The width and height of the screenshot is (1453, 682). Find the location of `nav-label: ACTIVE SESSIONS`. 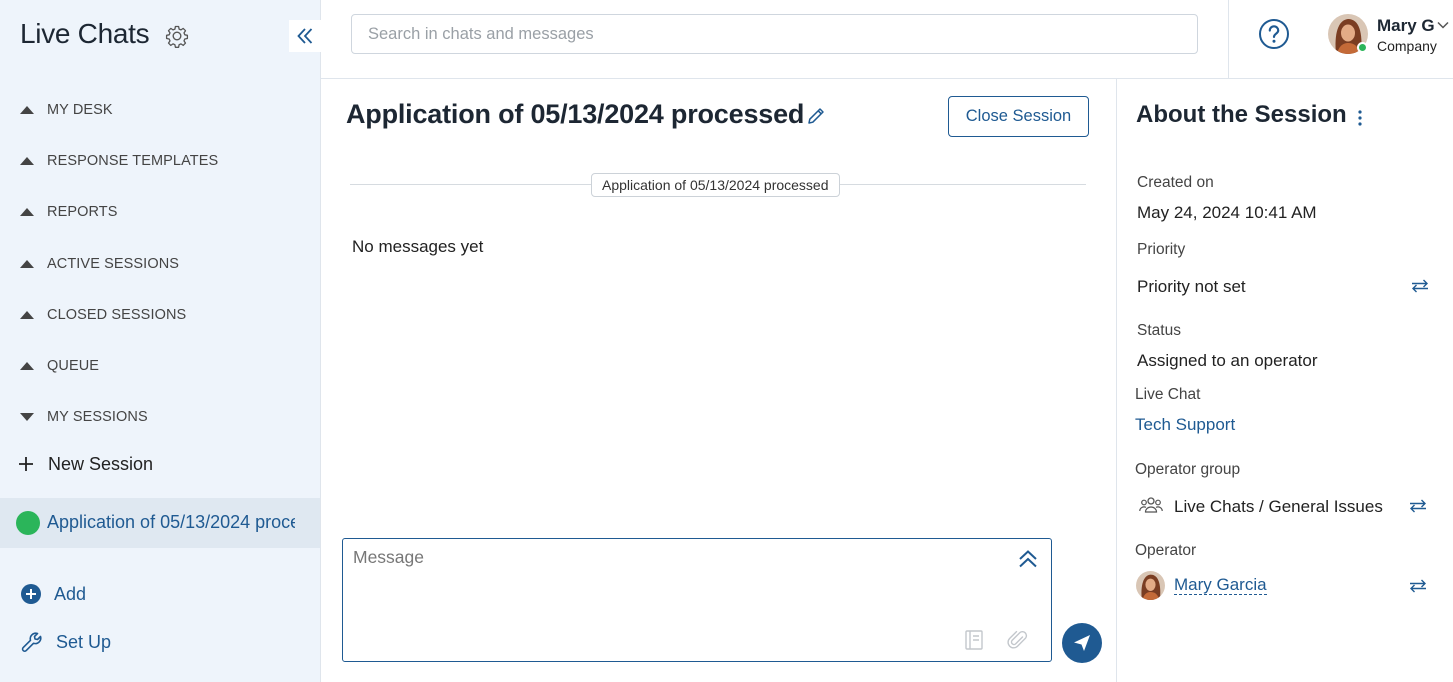

nav-label: ACTIVE SESSIONS is located at coordinates (113, 264).